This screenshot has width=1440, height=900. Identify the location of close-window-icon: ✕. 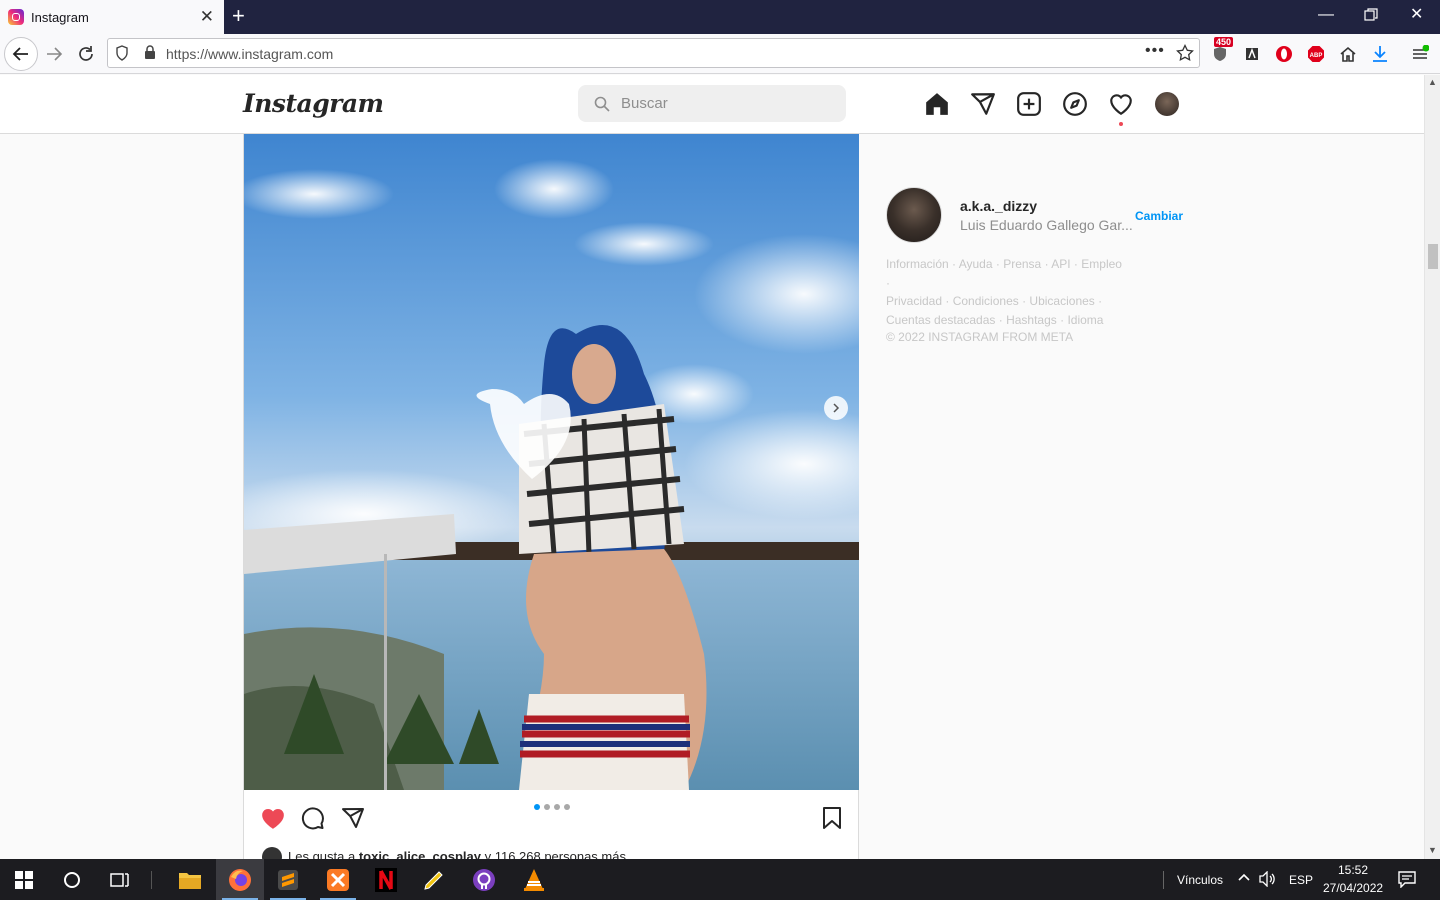
(1416, 15).